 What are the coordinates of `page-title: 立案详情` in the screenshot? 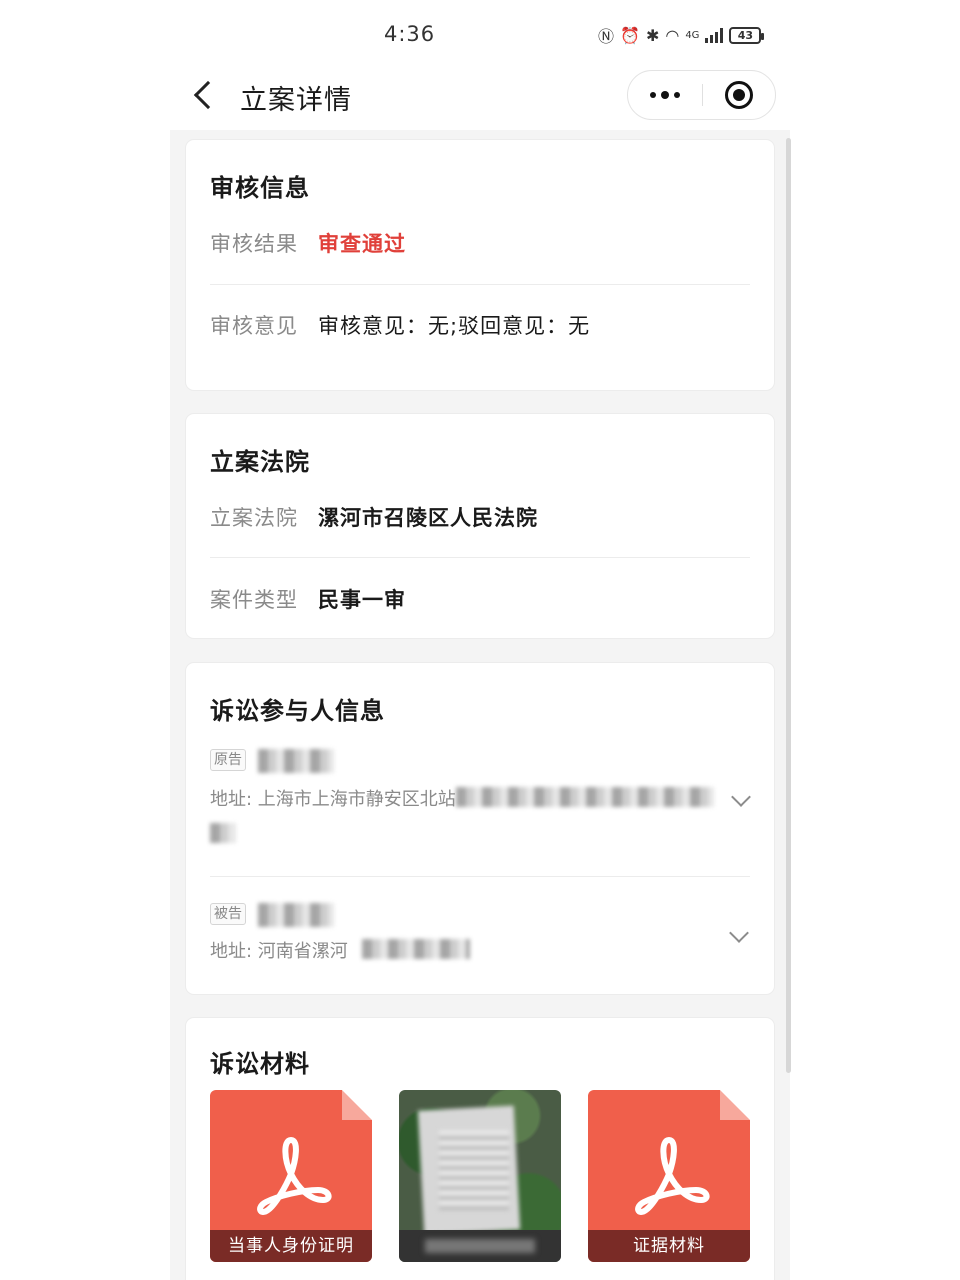 It's located at (296, 100).